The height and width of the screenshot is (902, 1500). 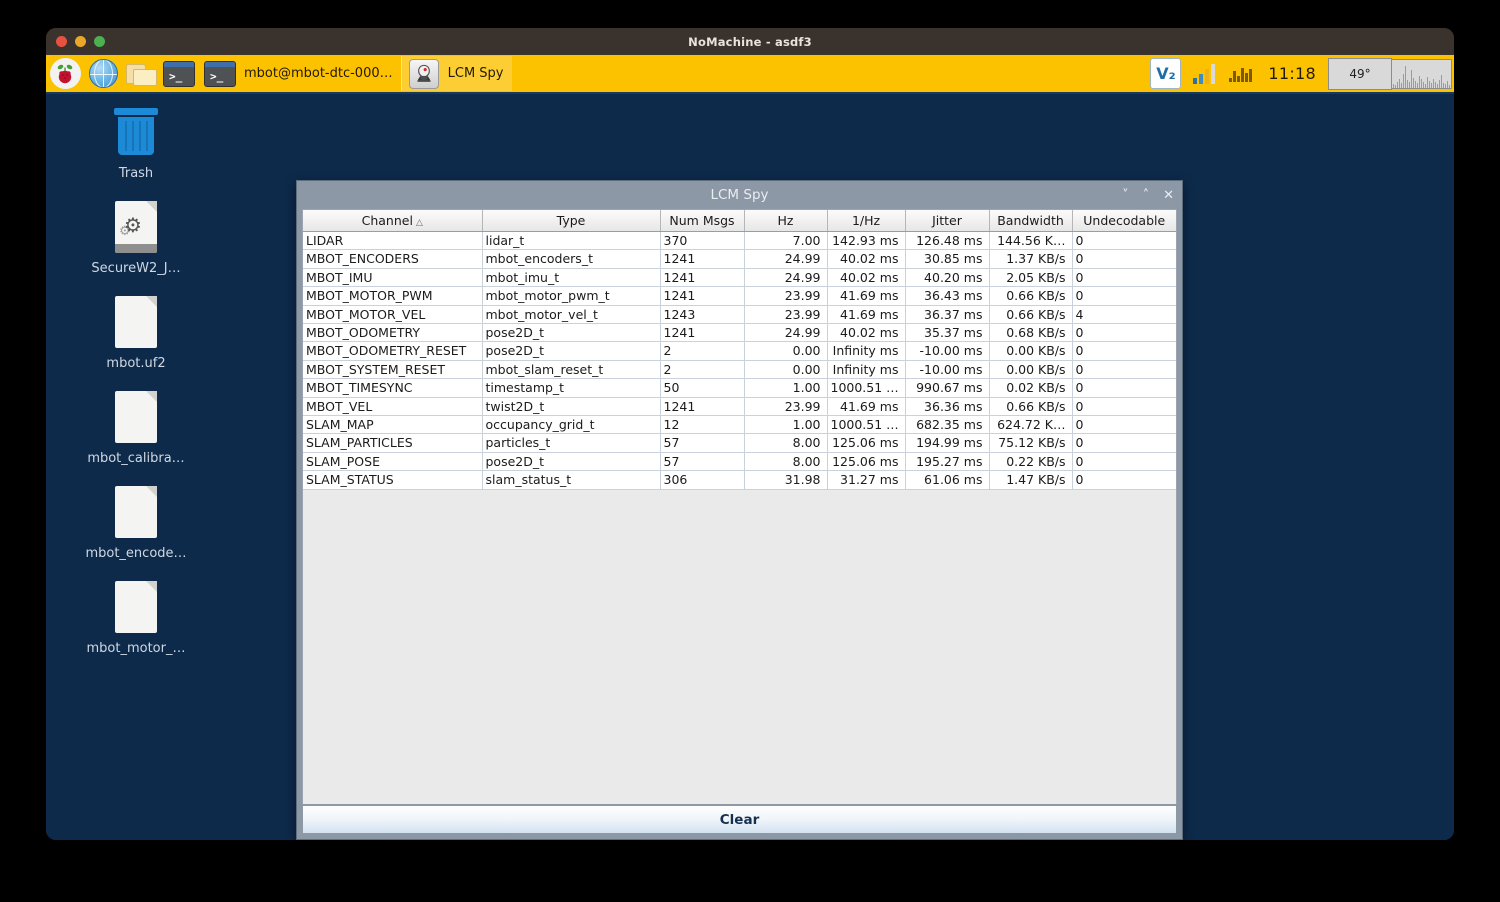 I want to click on column-header-jitter: Jitter, so click(x=947, y=221).